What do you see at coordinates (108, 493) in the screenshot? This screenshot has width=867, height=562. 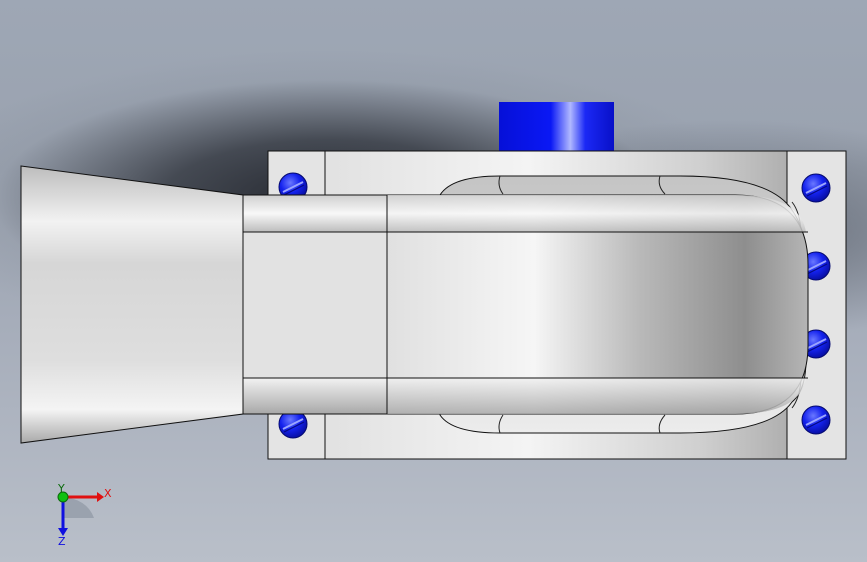 I see `x-axis-label: X` at bounding box center [108, 493].